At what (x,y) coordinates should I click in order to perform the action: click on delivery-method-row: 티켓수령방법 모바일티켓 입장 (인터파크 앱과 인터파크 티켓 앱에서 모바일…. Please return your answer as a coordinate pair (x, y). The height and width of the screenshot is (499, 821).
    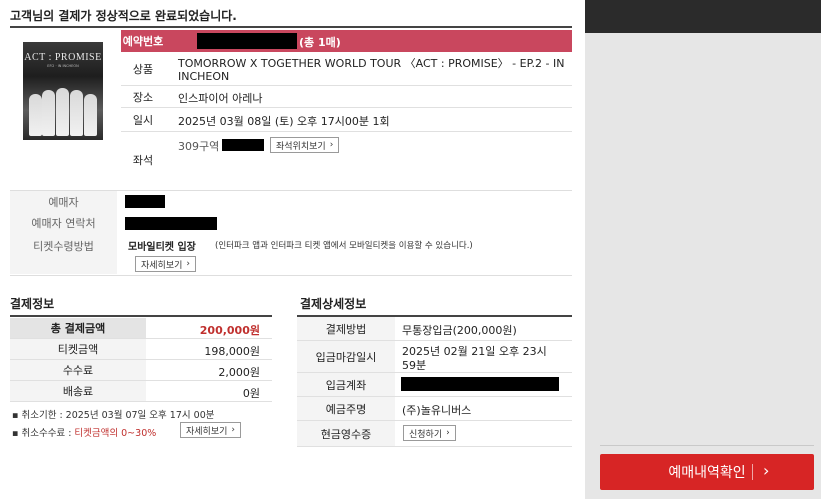
    Looking at the image, I should click on (291, 254).